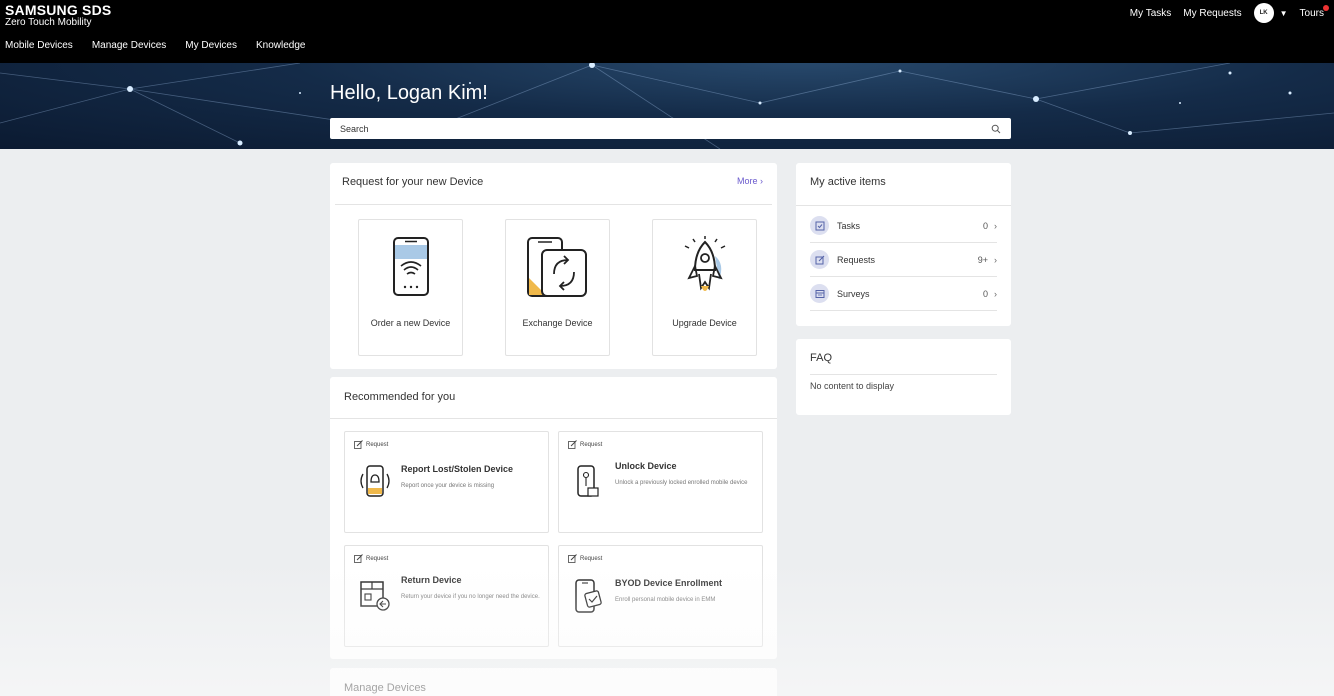  I want to click on more-link: More ›, so click(750, 181).